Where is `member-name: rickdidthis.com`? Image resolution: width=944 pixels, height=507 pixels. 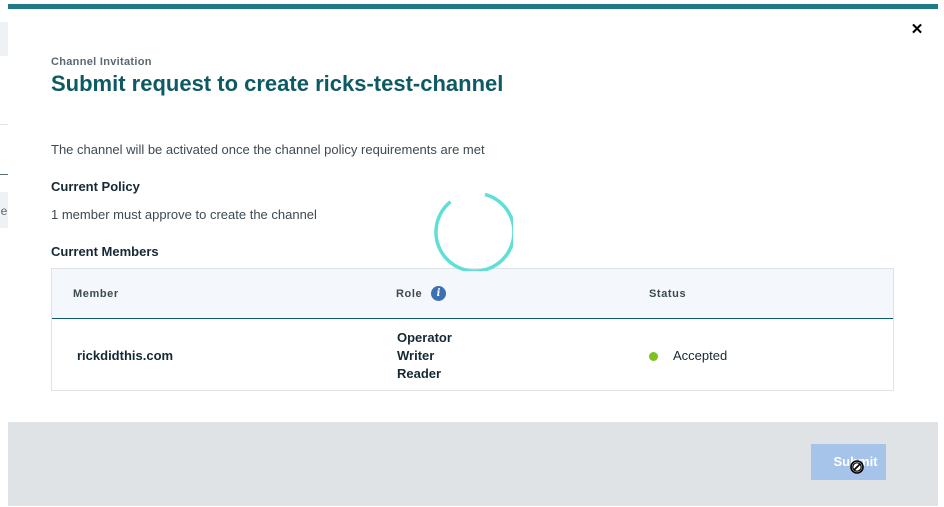 member-name: rickdidthis.com is located at coordinates (125, 355).